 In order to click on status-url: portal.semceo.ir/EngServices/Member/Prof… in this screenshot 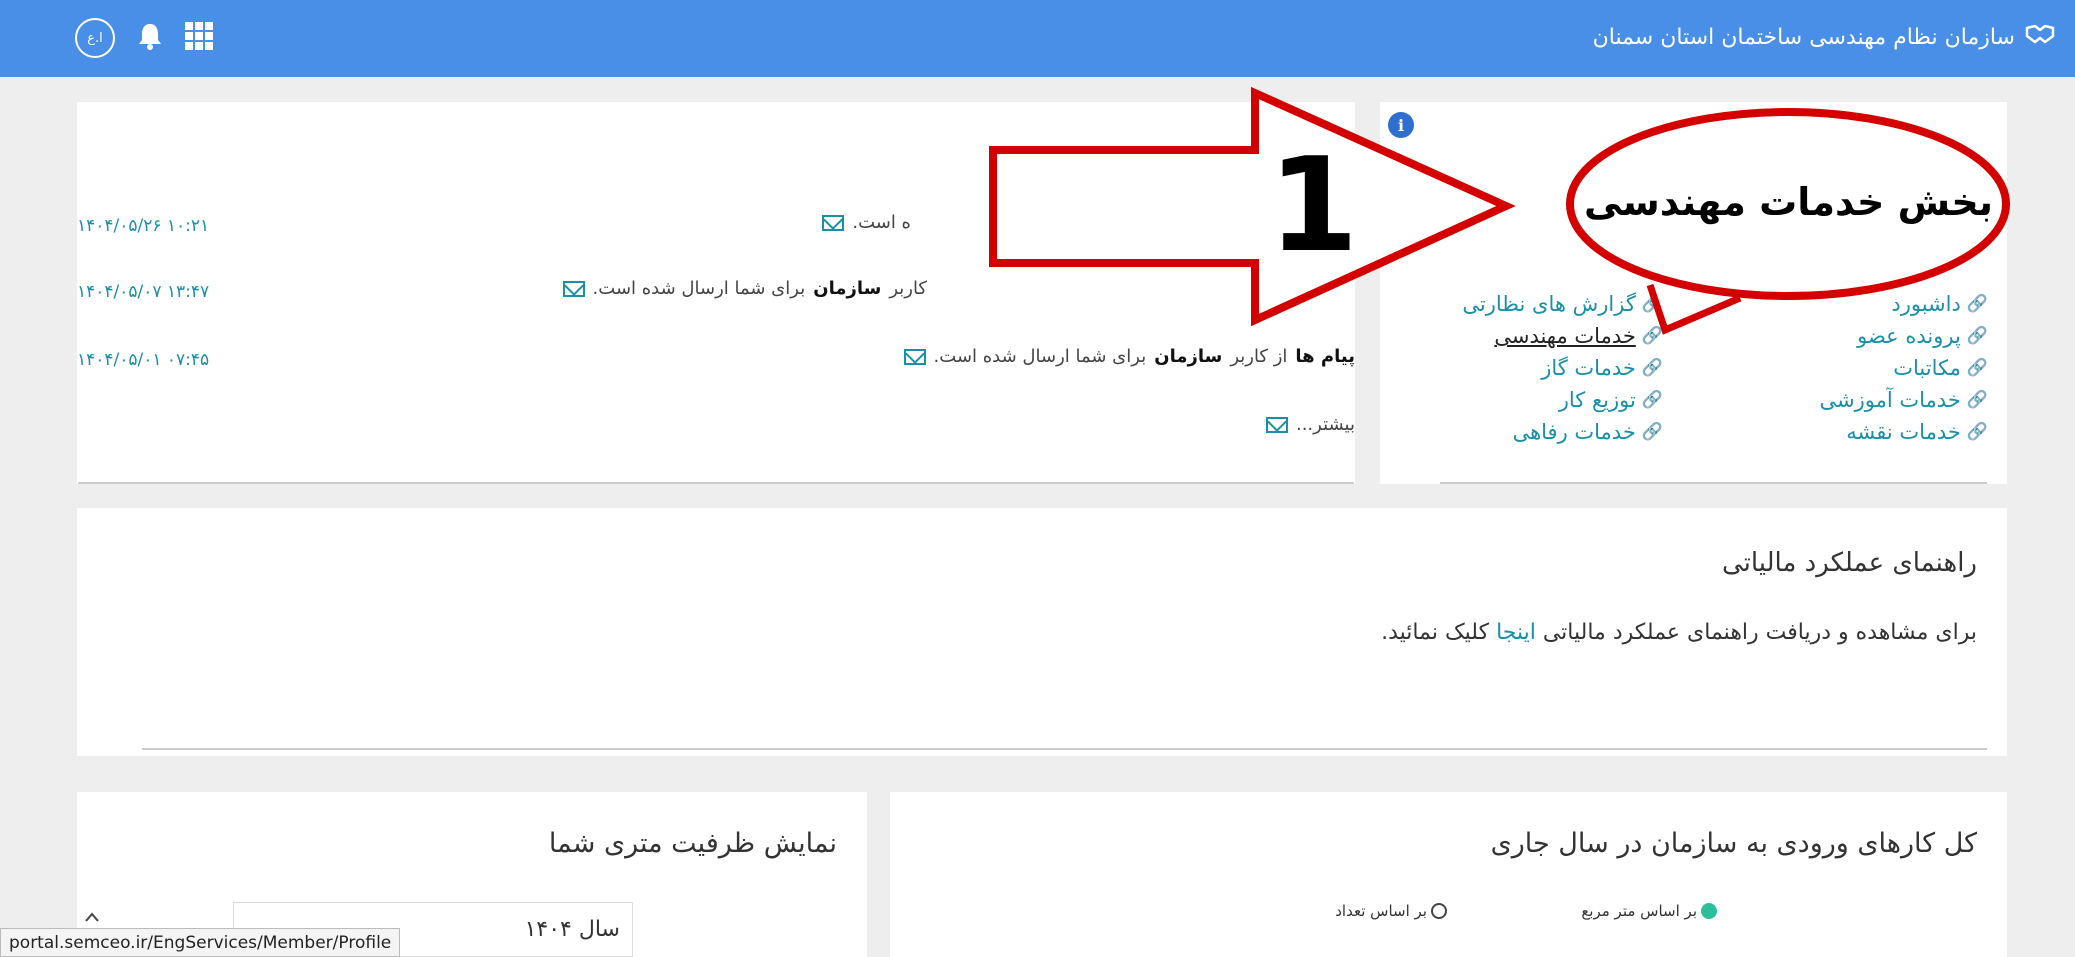, I will do `click(200, 942)`.